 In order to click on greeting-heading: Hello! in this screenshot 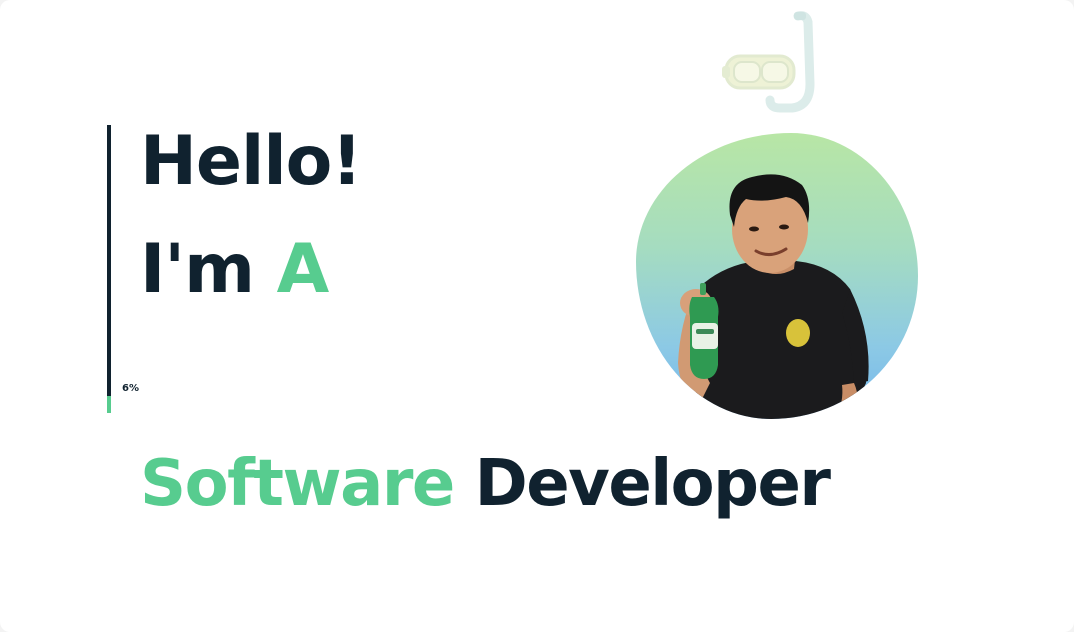, I will do `click(251, 161)`.